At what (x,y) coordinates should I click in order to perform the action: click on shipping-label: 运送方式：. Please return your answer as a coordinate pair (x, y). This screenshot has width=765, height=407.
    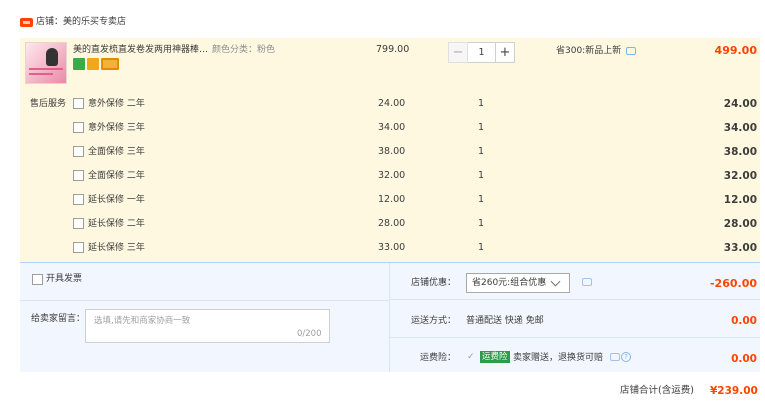
    Looking at the image, I should click on (434, 321).